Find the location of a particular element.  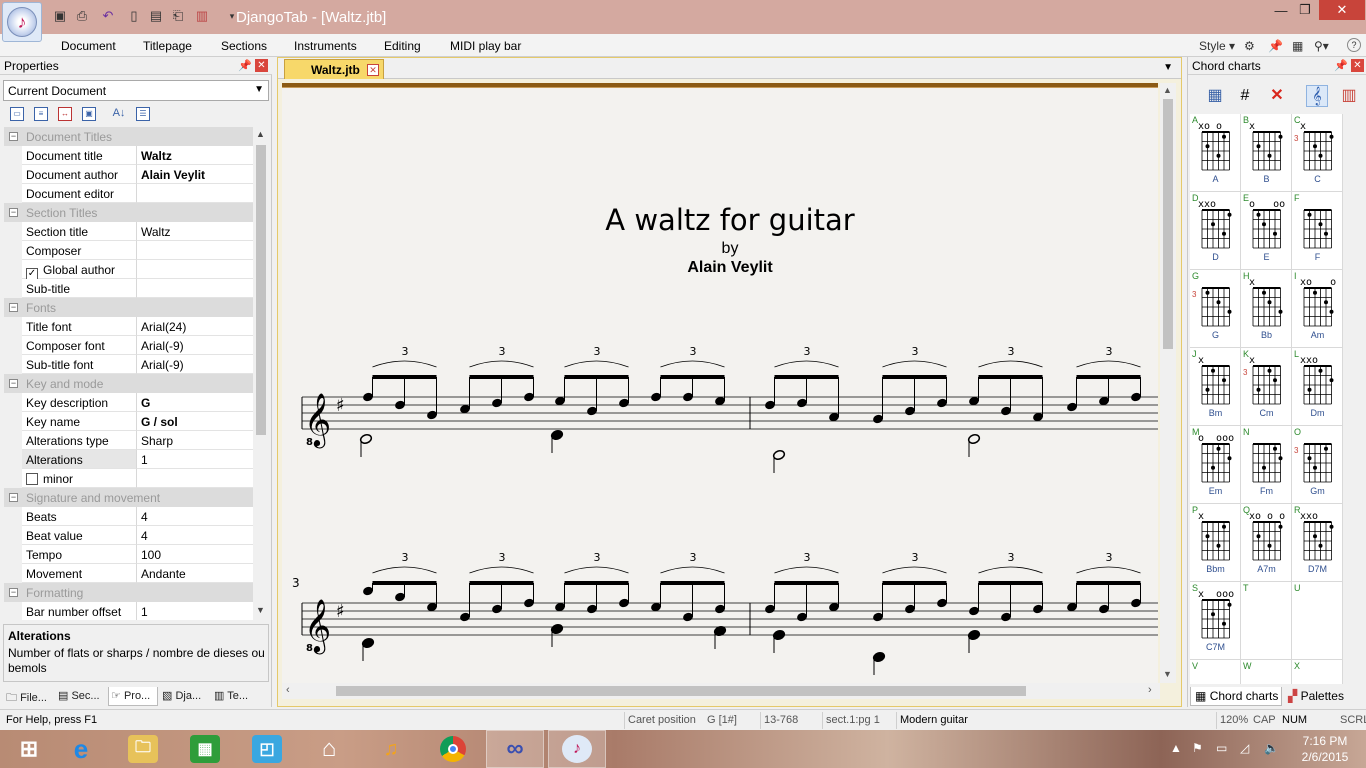

menu-sections: Sections is located at coordinates (244, 46).